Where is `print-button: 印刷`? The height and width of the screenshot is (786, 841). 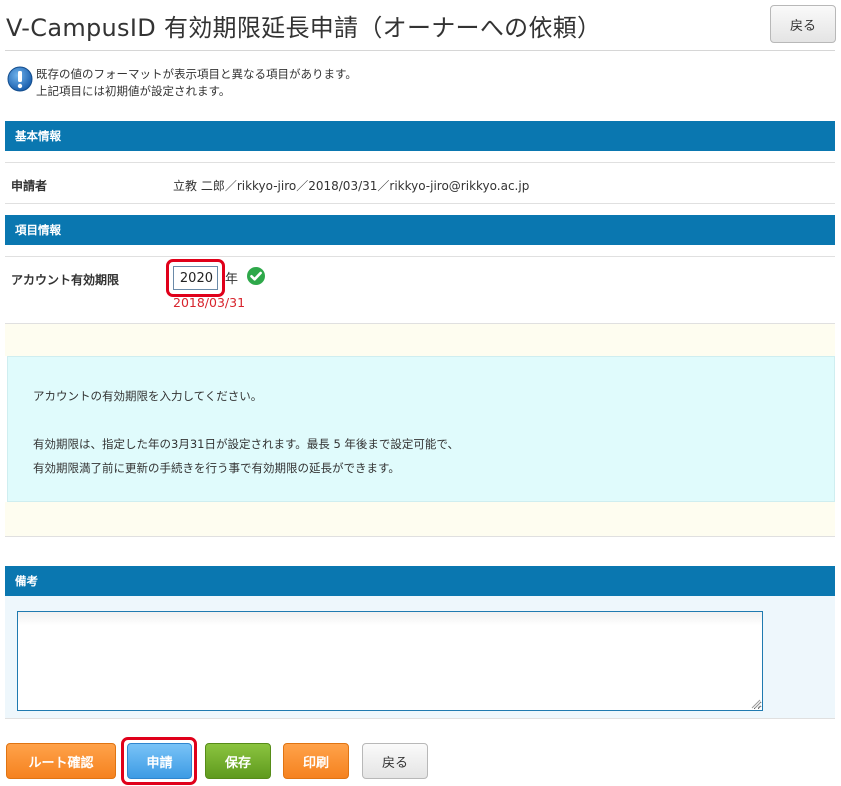 print-button: 印刷 is located at coordinates (316, 761).